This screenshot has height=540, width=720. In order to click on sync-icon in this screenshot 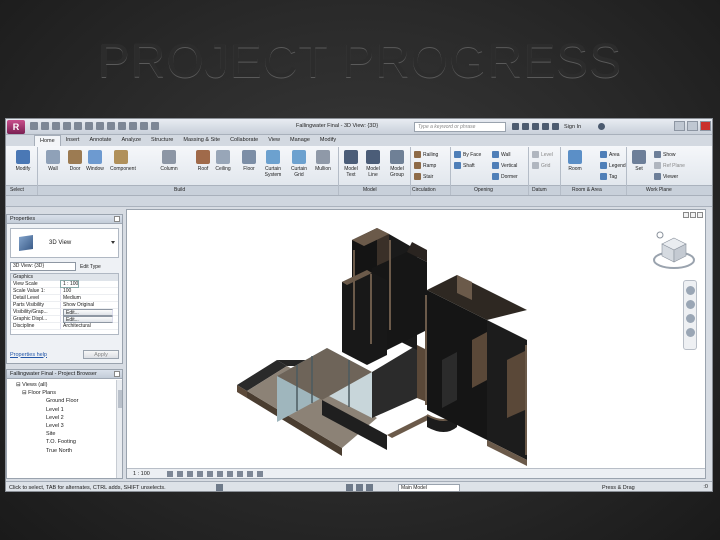, I will do `click(369, 487)`.